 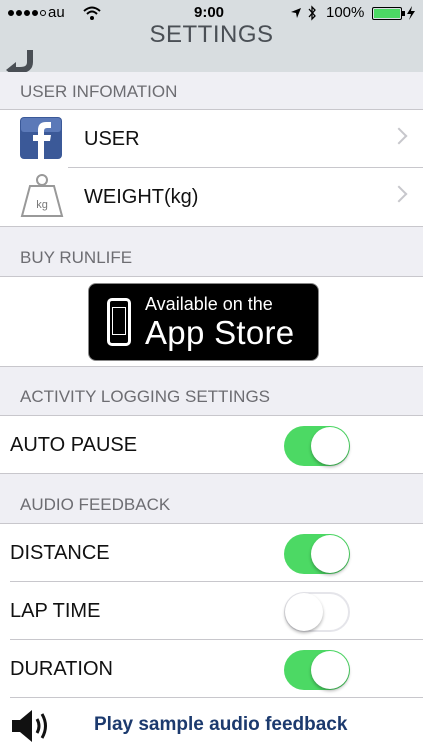 What do you see at coordinates (42, 195) in the screenshot?
I see `weight-icon: kg` at bounding box center [42, 195].